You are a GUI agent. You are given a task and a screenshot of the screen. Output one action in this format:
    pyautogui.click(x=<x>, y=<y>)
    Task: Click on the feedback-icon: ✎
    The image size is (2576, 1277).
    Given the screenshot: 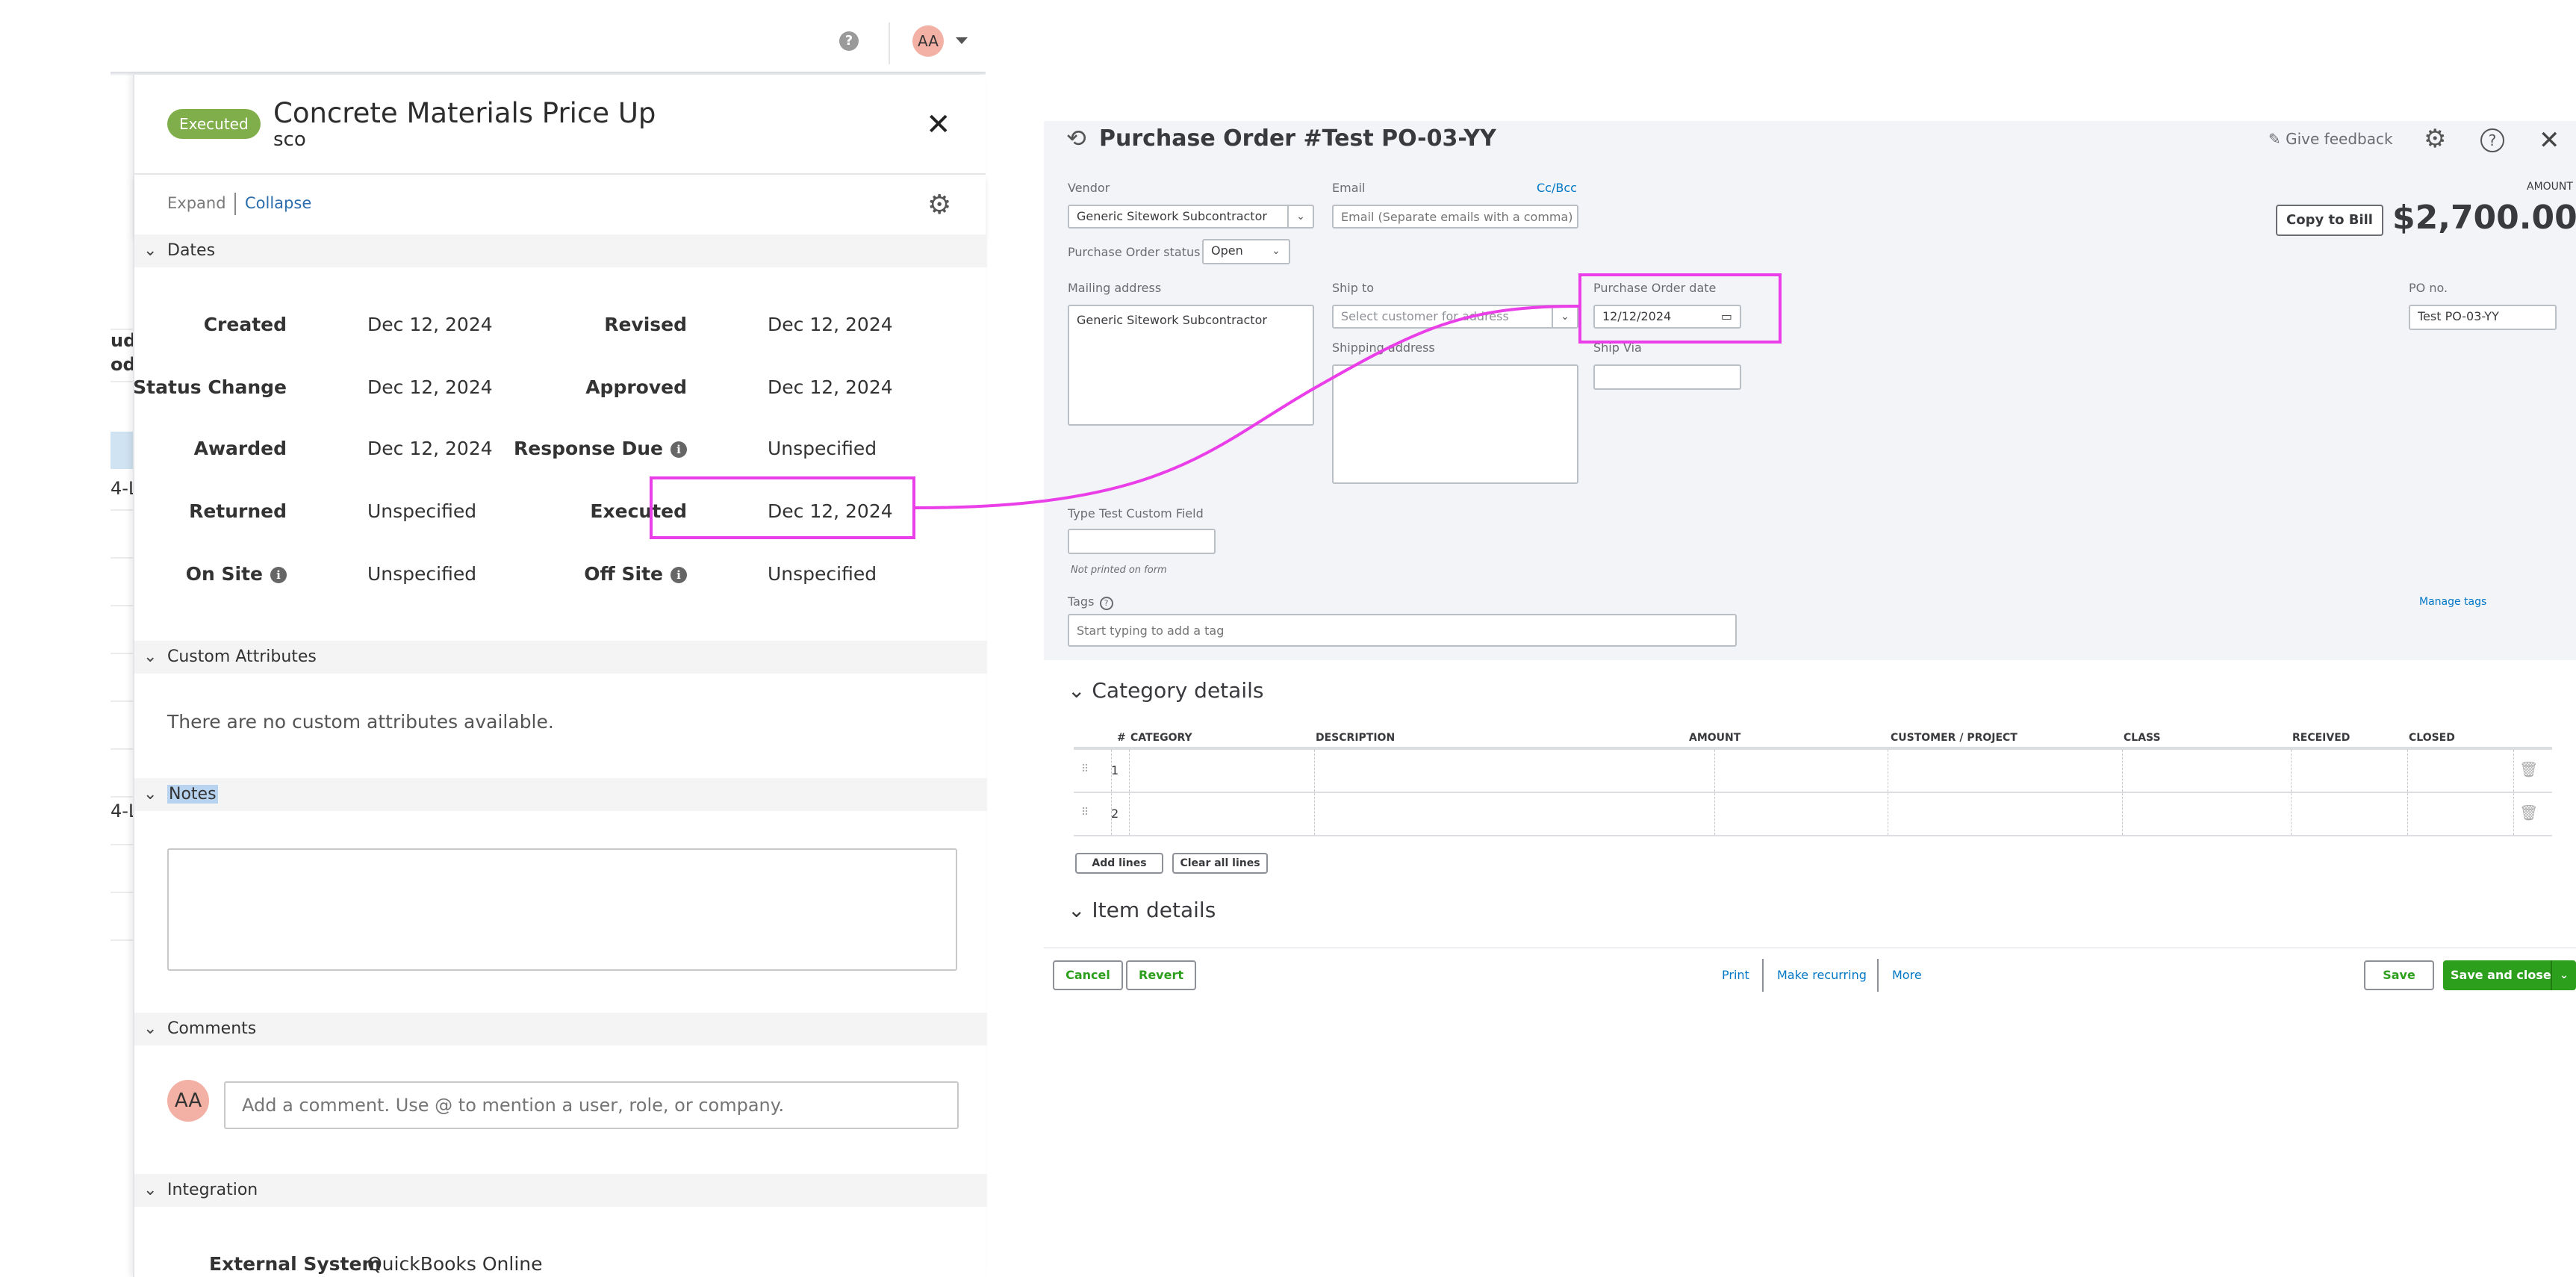 What is the action you would take?
    pyautogui.click(x=2277, y=139)
    